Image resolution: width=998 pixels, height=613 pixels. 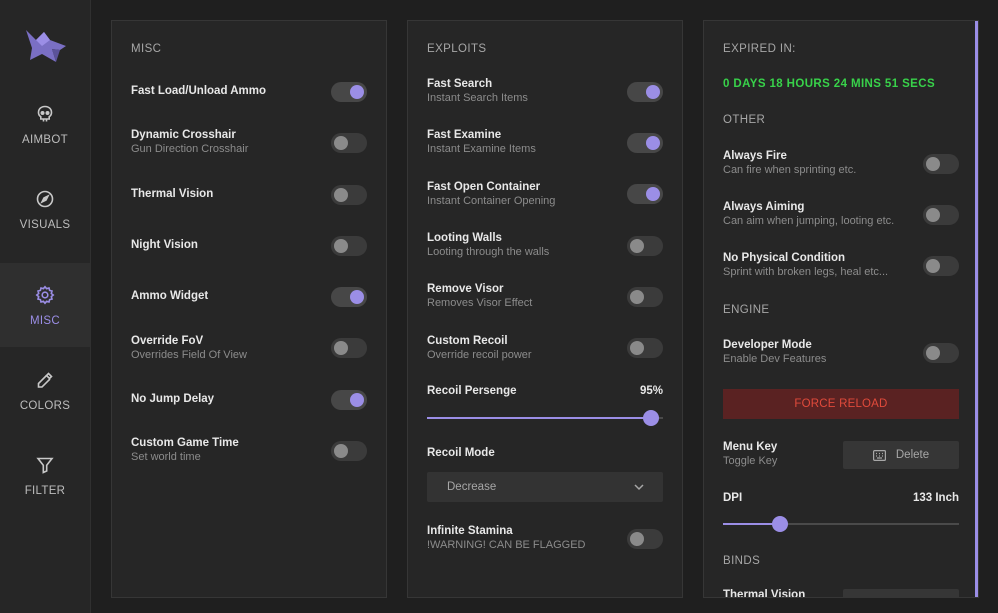 What do you see at coordinates (645, 143) in the screenshot?
I see `fast-examine-toggle` at bounding box center [645, 143].